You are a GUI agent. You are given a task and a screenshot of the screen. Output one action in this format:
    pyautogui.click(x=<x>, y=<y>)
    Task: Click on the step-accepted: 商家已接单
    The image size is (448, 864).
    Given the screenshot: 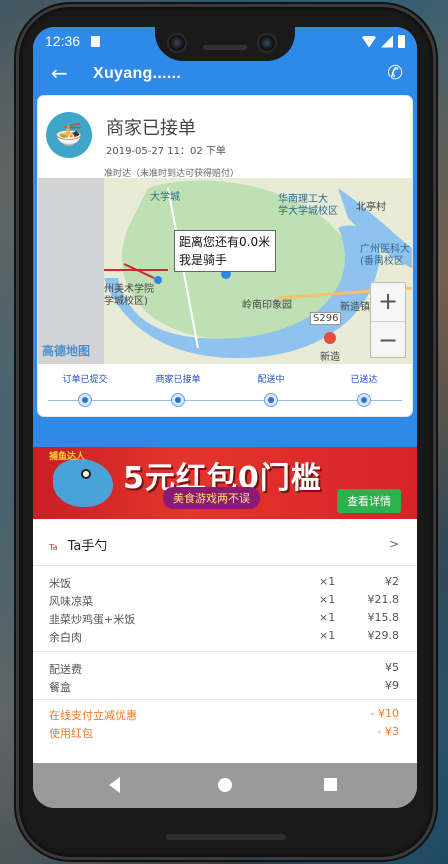 What is the action you would take?
    pyautogui.click(x=178, y=378)
    